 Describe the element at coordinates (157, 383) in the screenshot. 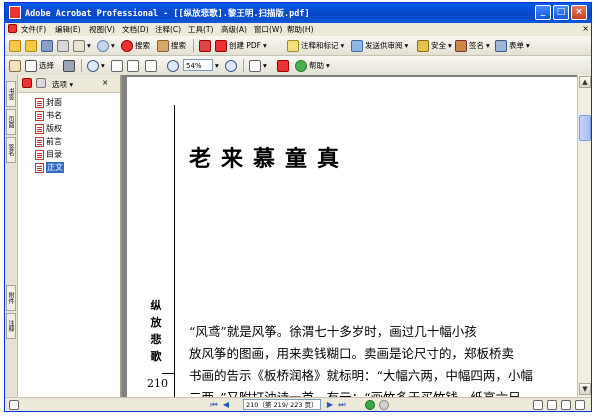

I see `page-number: 210` at that location.